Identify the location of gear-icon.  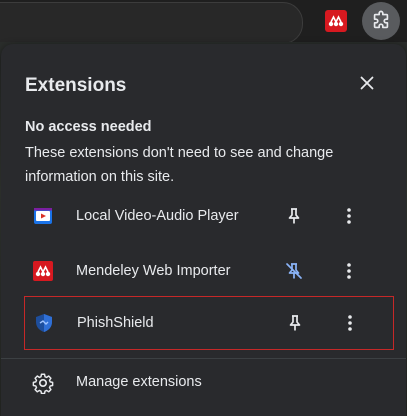
(43, 383).